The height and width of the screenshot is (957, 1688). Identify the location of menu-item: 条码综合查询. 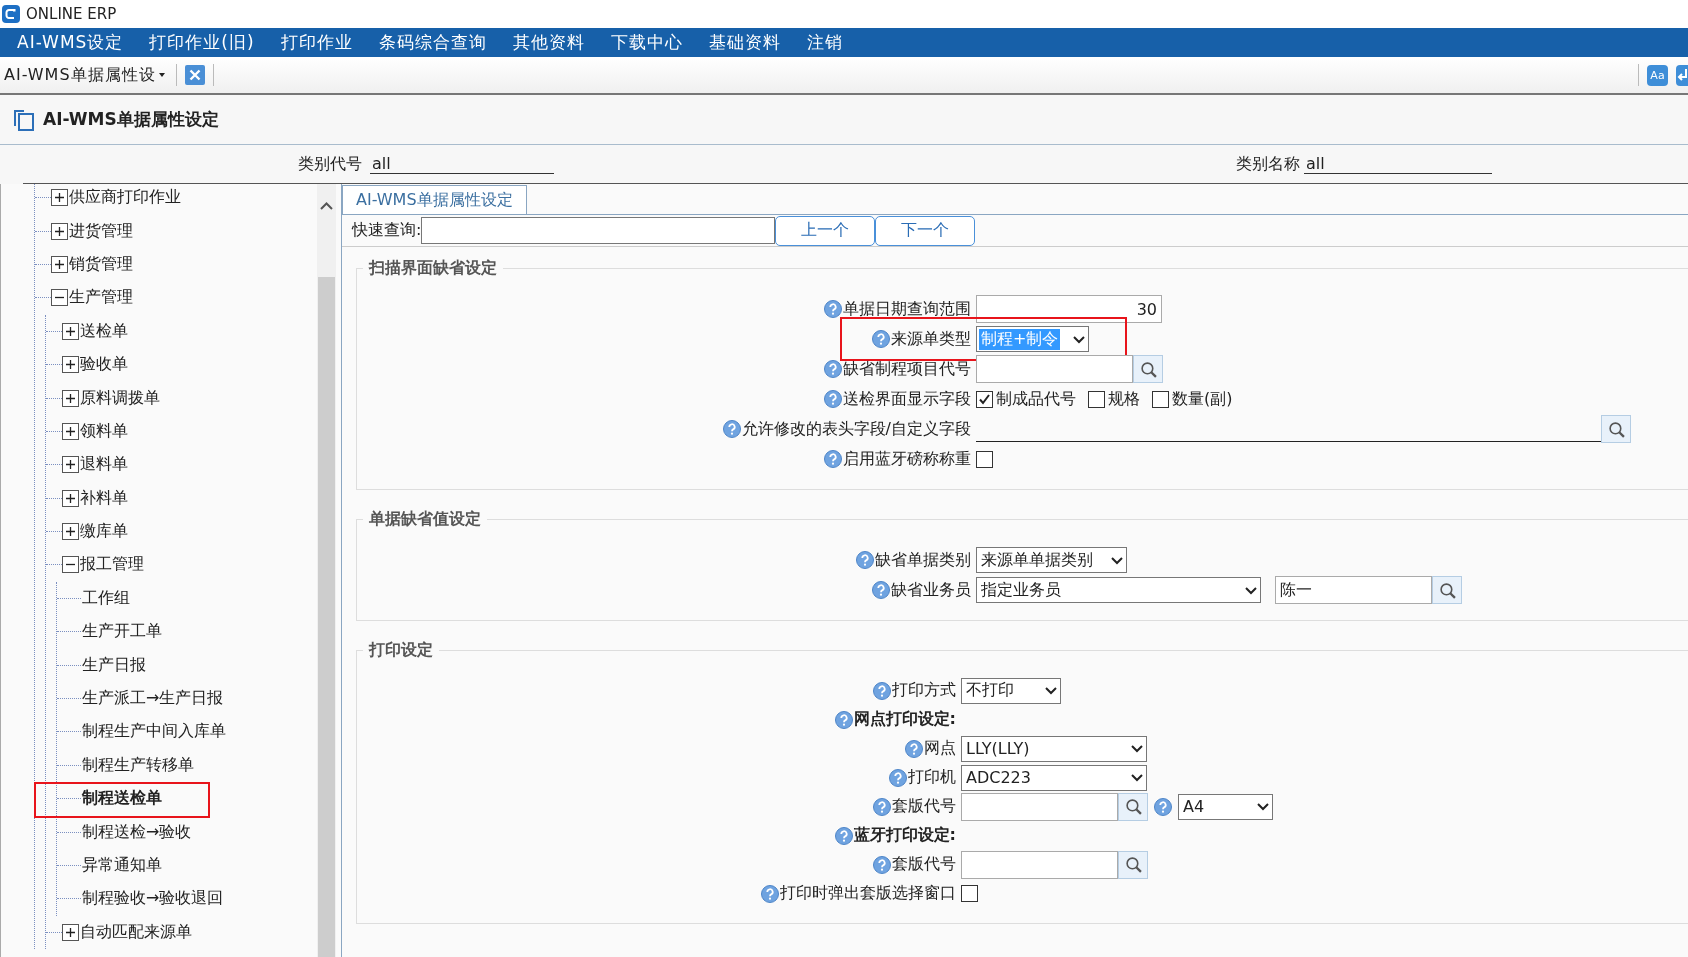
(432, 42).